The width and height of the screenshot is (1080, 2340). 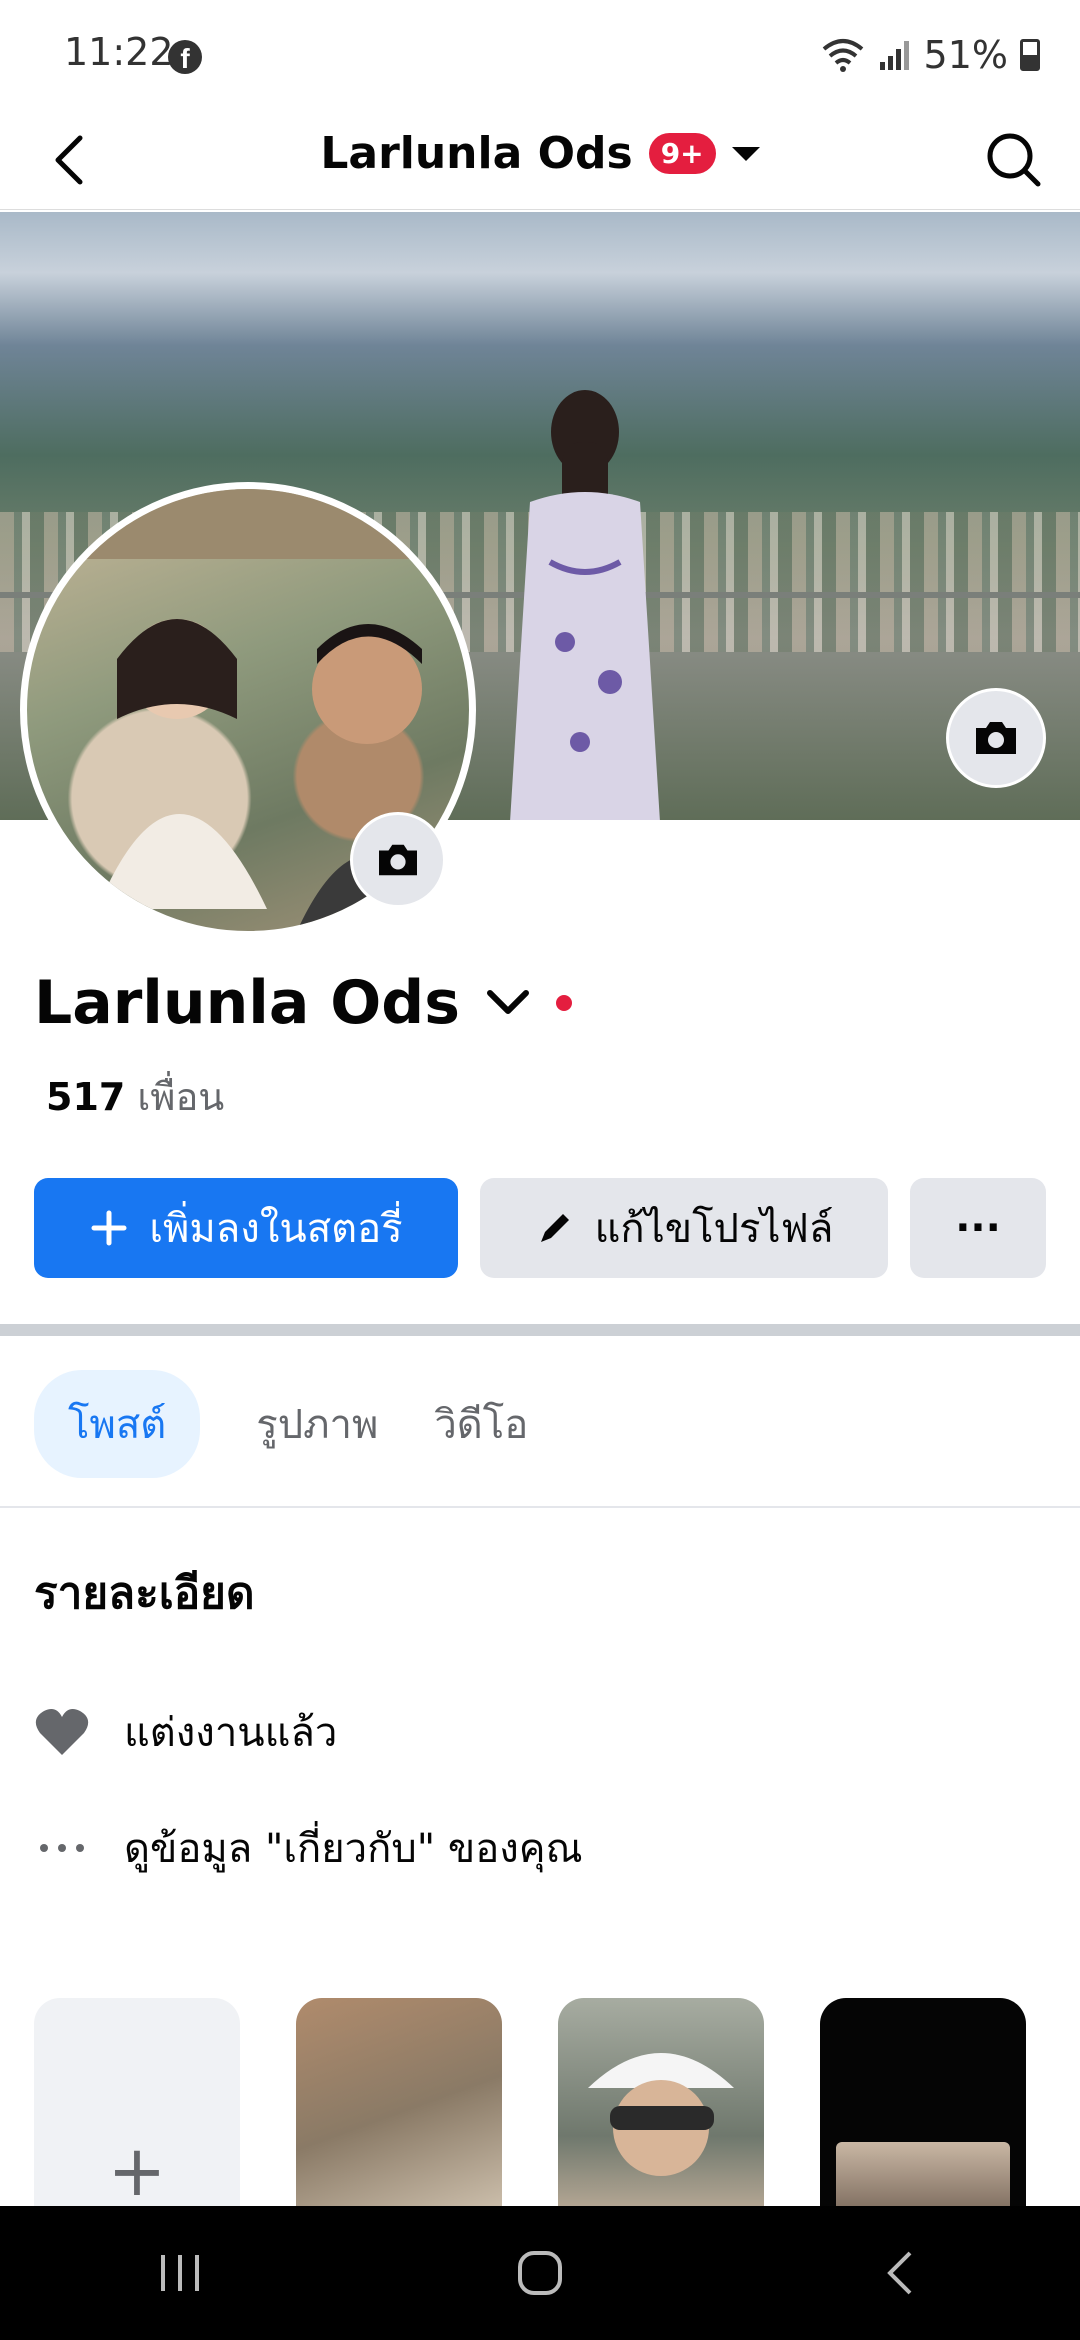 I want to click on friends-count: 517 เพื่อน, so click(x=135, y=1096).